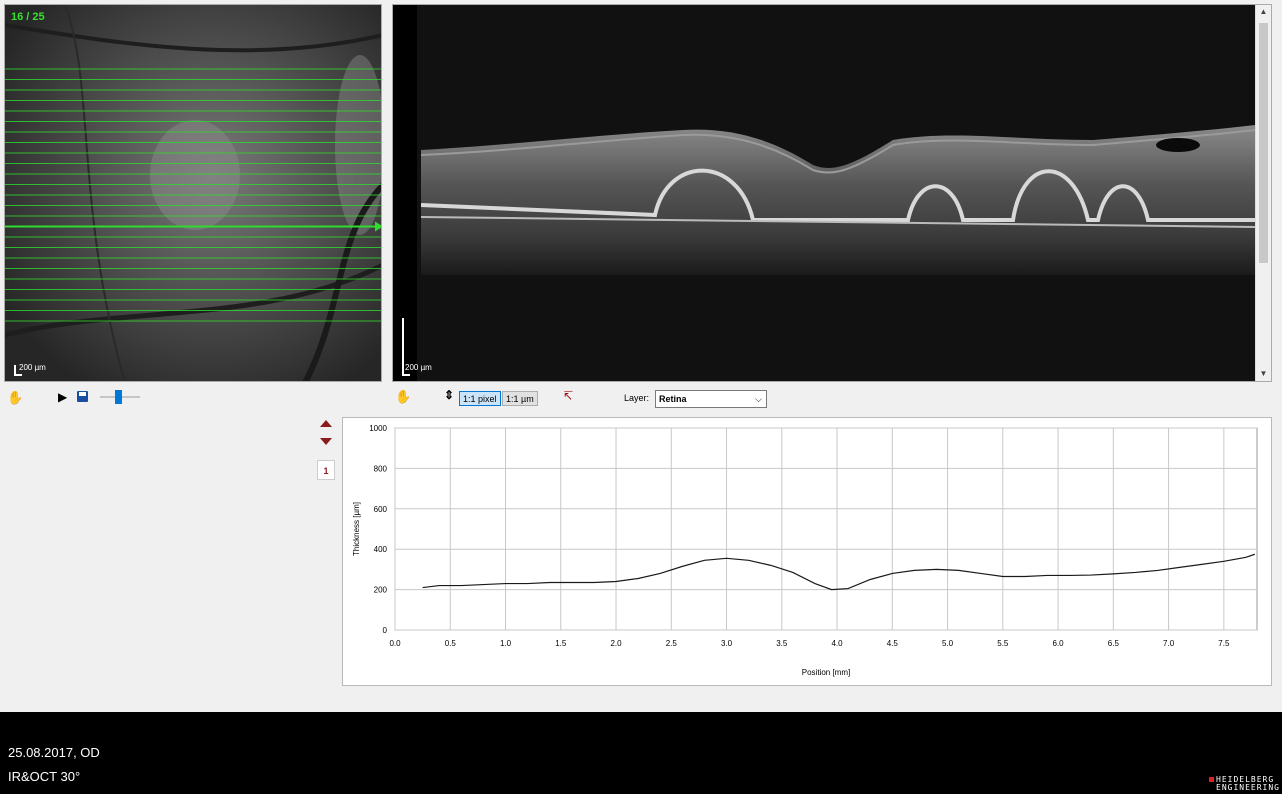 The width and height of the screenshot is (1282, 794). What do you see at coordinates (893, 643) in the screenshot?
I see `x-tick-label: 4.5` at bounding box center [893, 643].